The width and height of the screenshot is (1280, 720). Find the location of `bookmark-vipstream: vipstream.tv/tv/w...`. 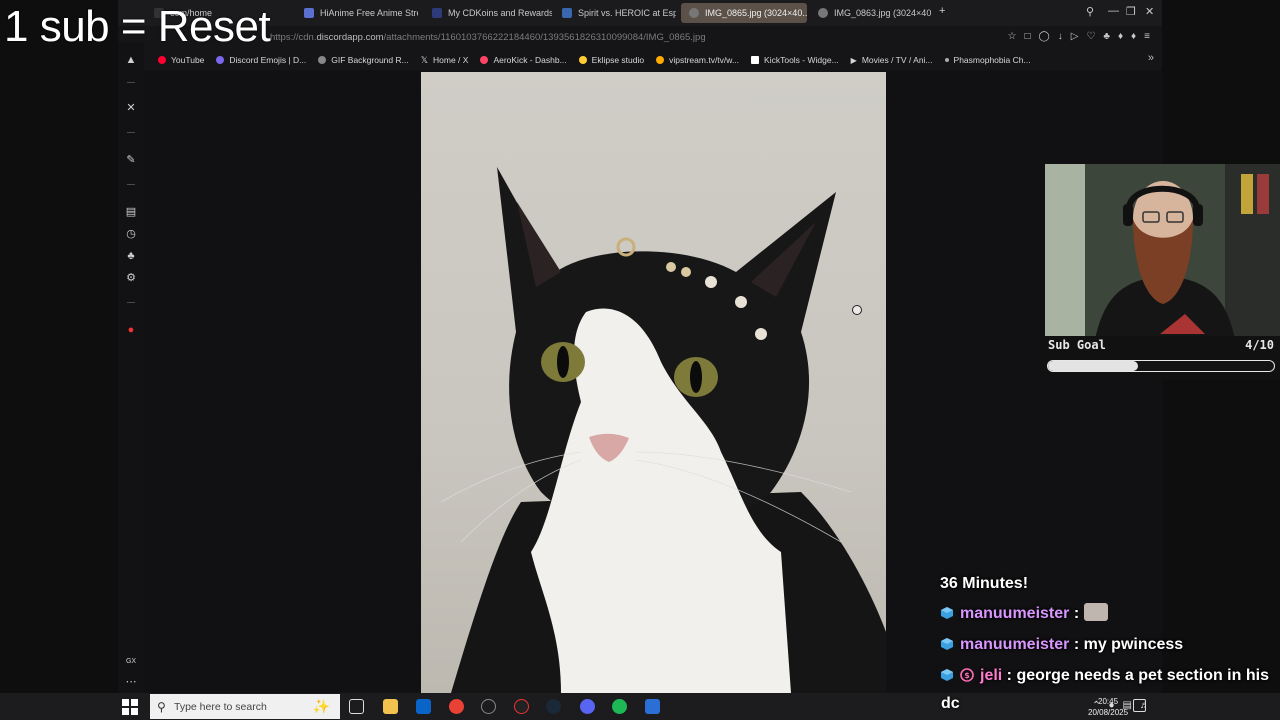

bookmark-vipstream: vipstream.tv/tv/w... is located at coordinates (697, 60).